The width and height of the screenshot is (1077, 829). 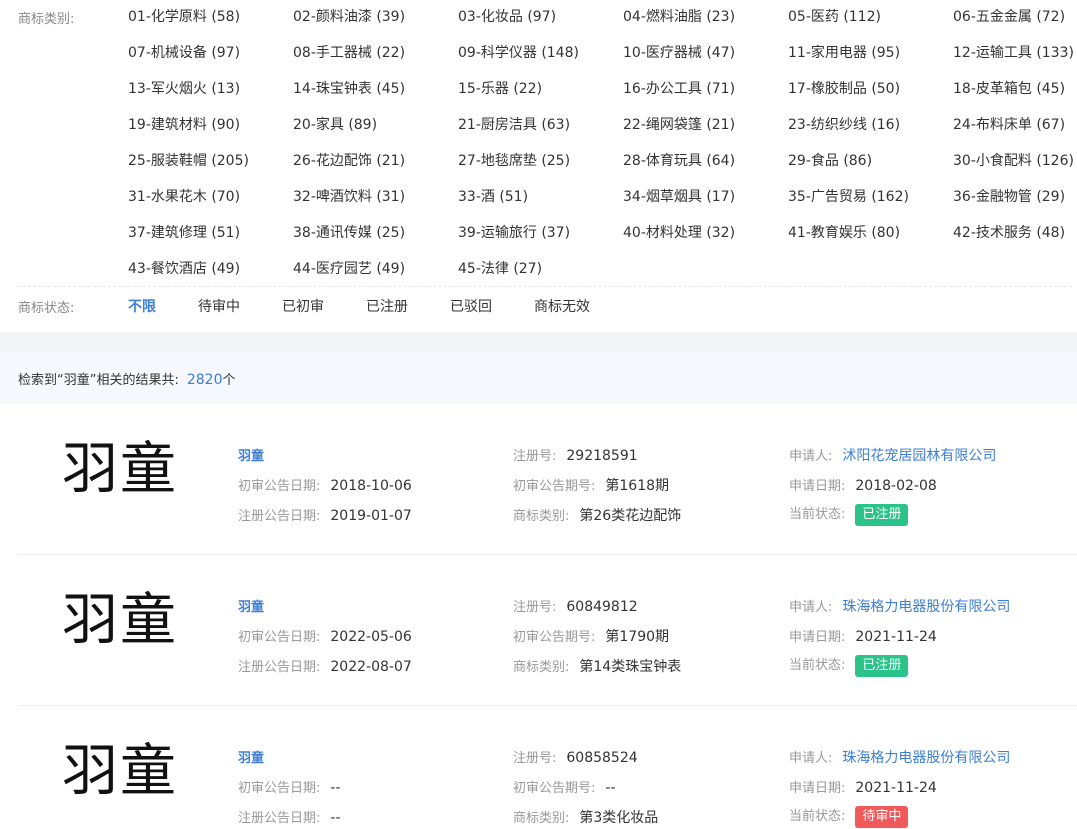 I want to click on category-option: 30-小食配料 (126), so click(x=1013, y=160).